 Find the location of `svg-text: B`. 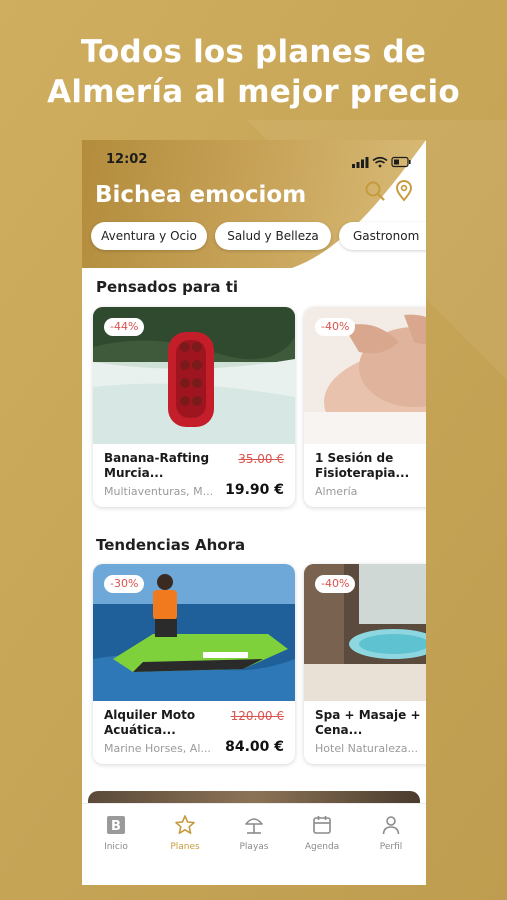

svg-text: B is located at coordinates (116, 826).